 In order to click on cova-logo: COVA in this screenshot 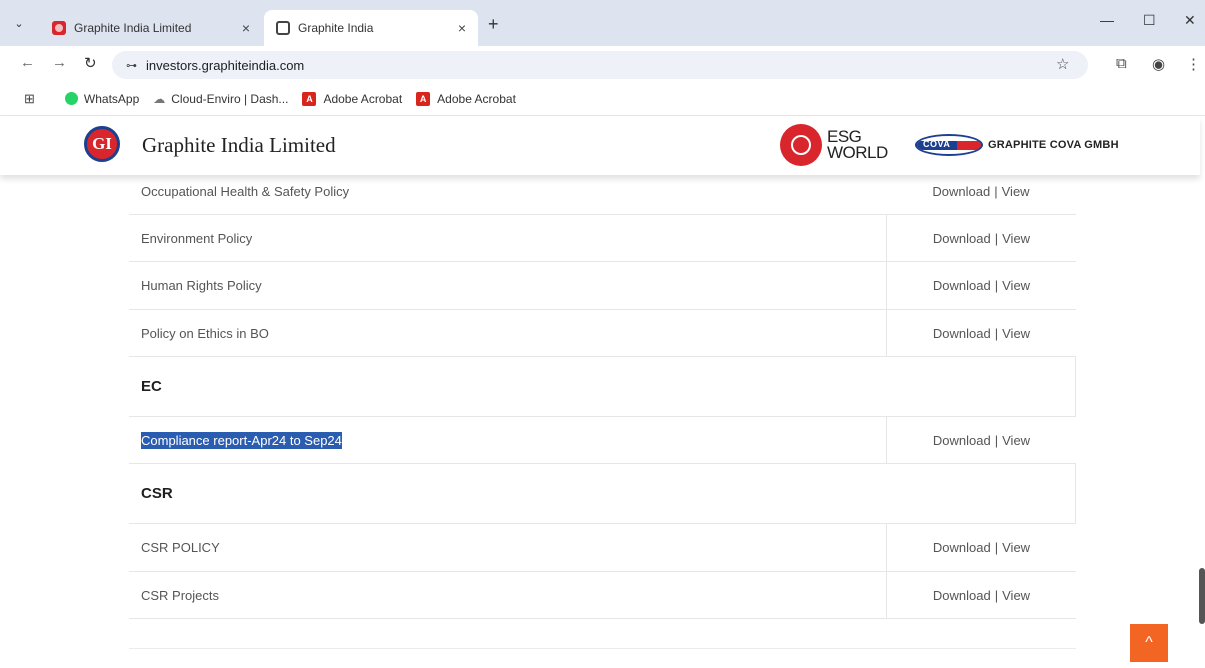, I will do `click(949, 145)`.